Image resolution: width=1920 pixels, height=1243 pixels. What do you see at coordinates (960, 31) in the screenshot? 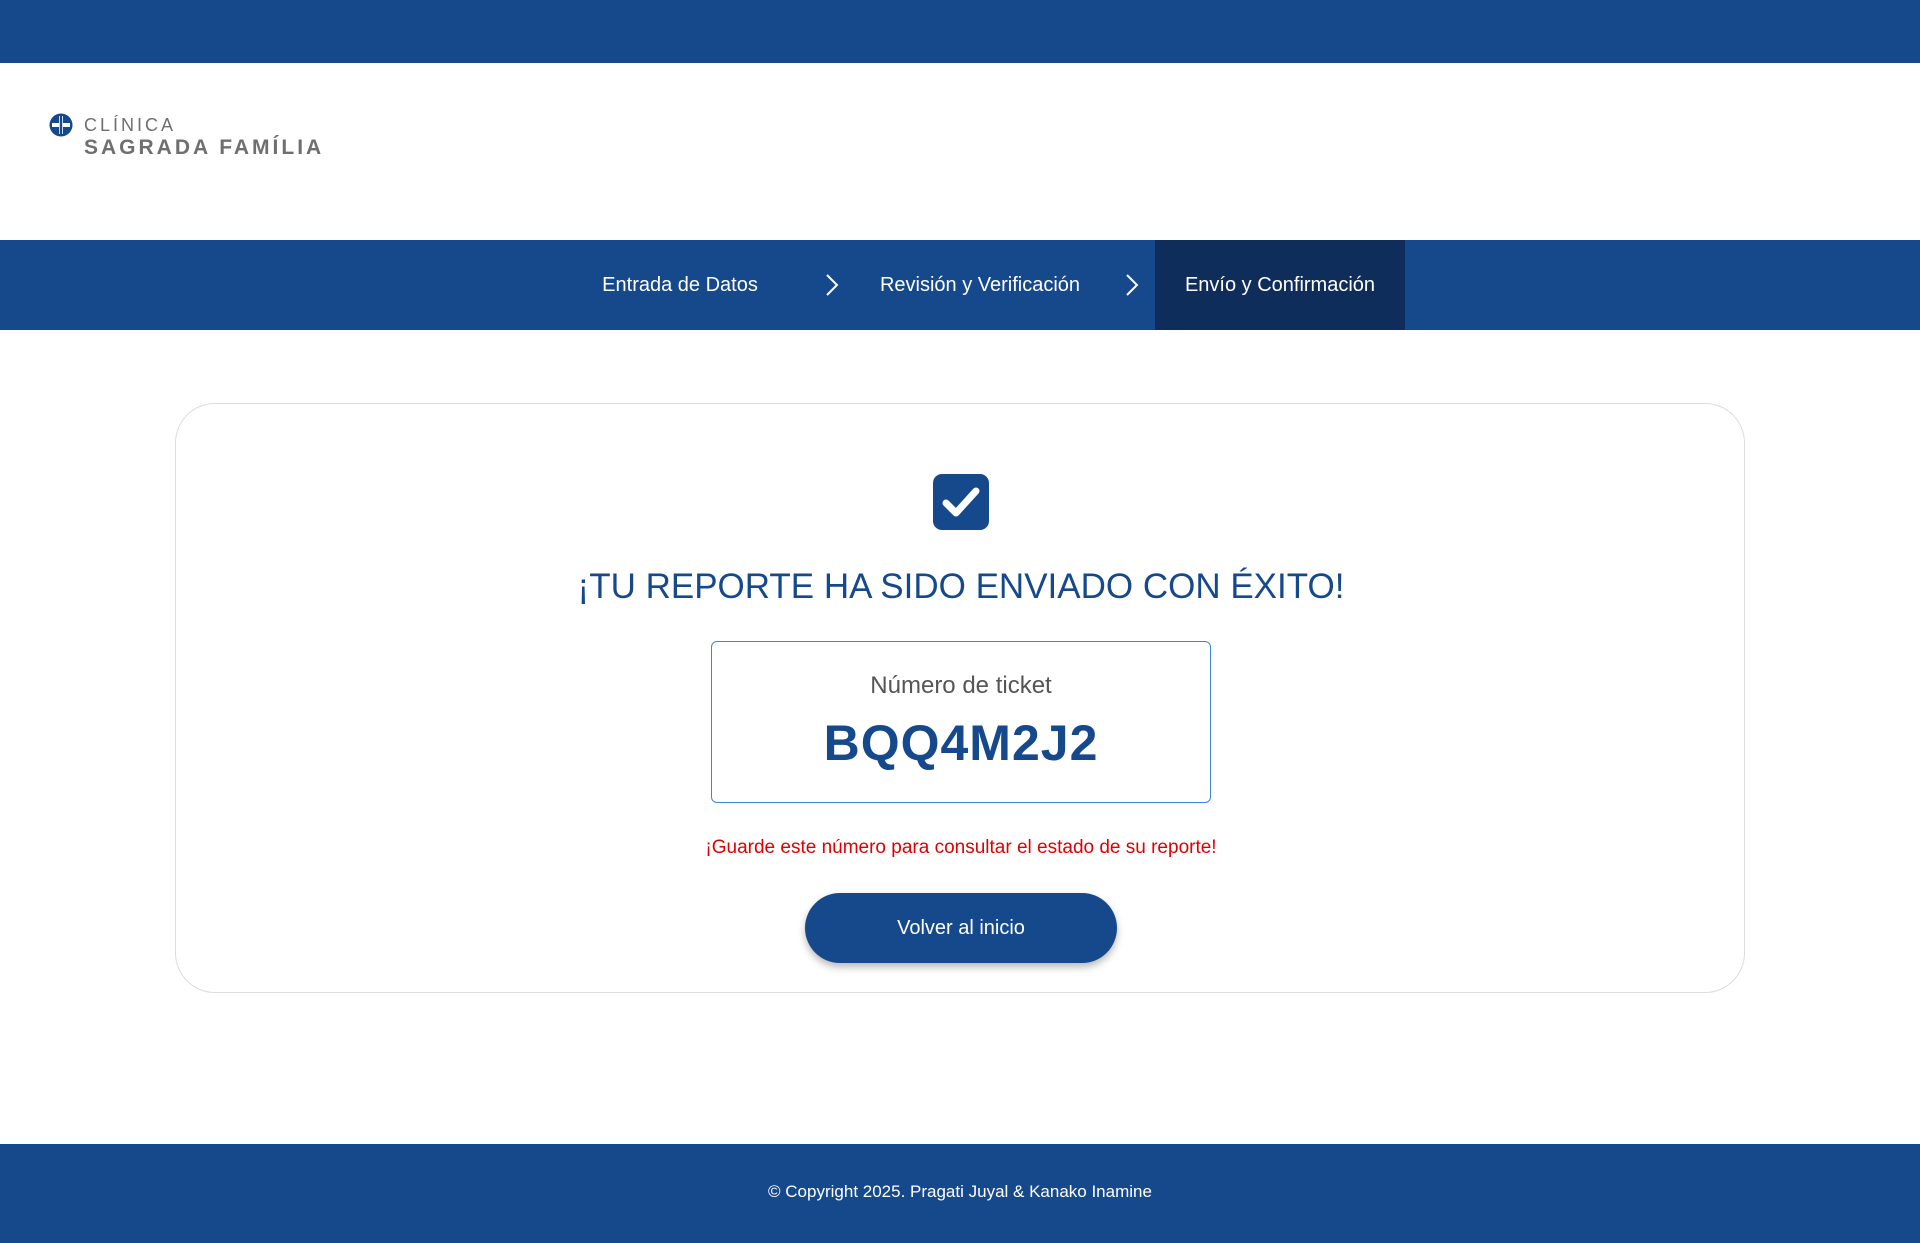
I see `top-bar` at bounding box center [960, 31].